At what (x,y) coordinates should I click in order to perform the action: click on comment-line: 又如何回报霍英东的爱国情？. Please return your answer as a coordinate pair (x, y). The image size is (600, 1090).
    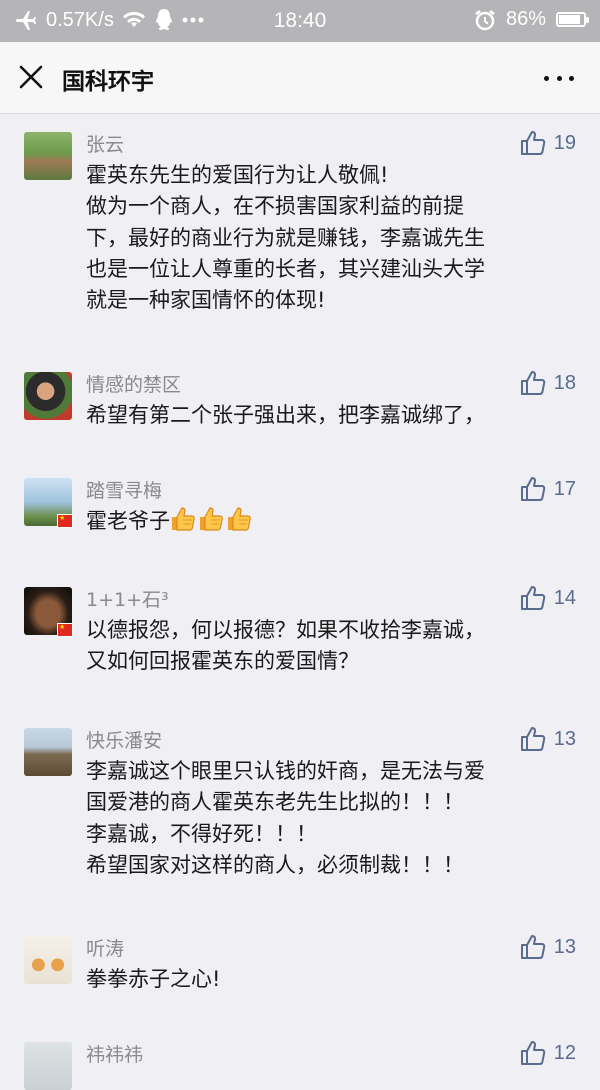
    Looking at the image, I should click on (222, 661).